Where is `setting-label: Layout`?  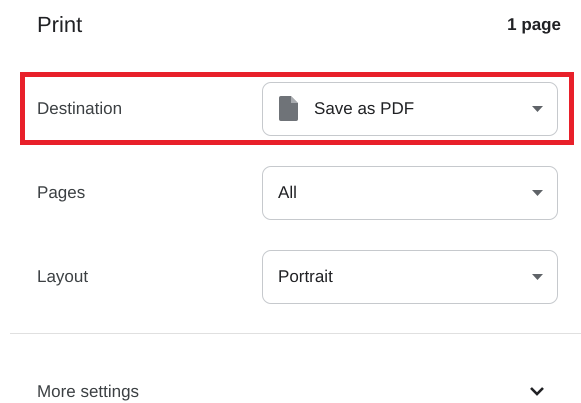
setting-label: Layout is located at coordinates (63, 276).